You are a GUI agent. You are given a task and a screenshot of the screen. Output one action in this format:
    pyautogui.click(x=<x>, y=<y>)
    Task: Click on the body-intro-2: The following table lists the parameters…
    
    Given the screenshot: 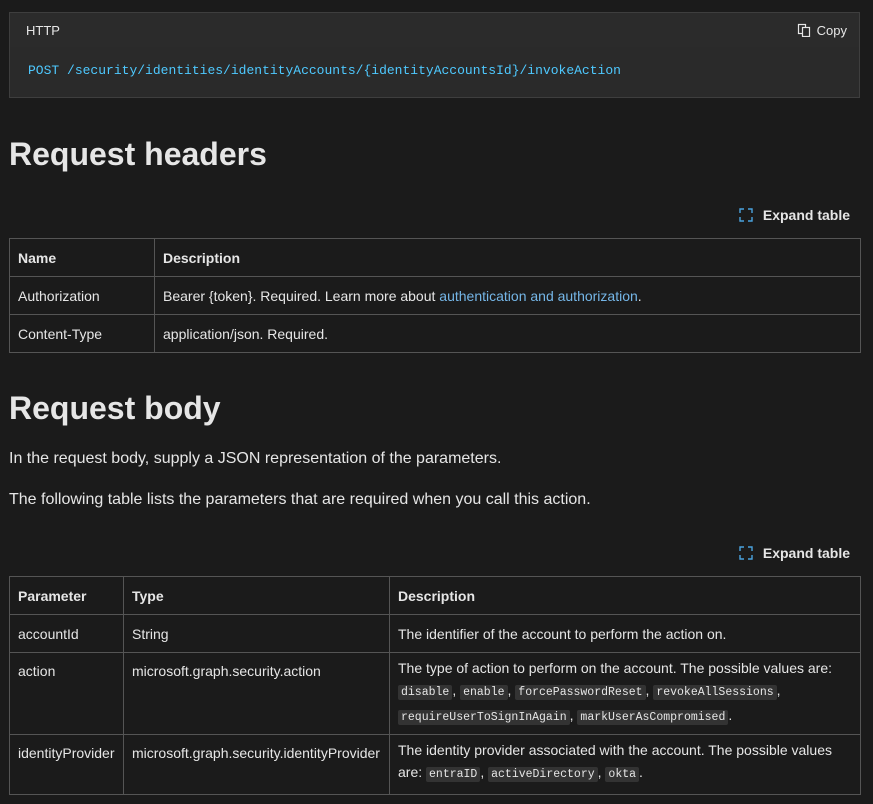 What is the action you would take?
    pyautogui.click(x=300, y=499)
    